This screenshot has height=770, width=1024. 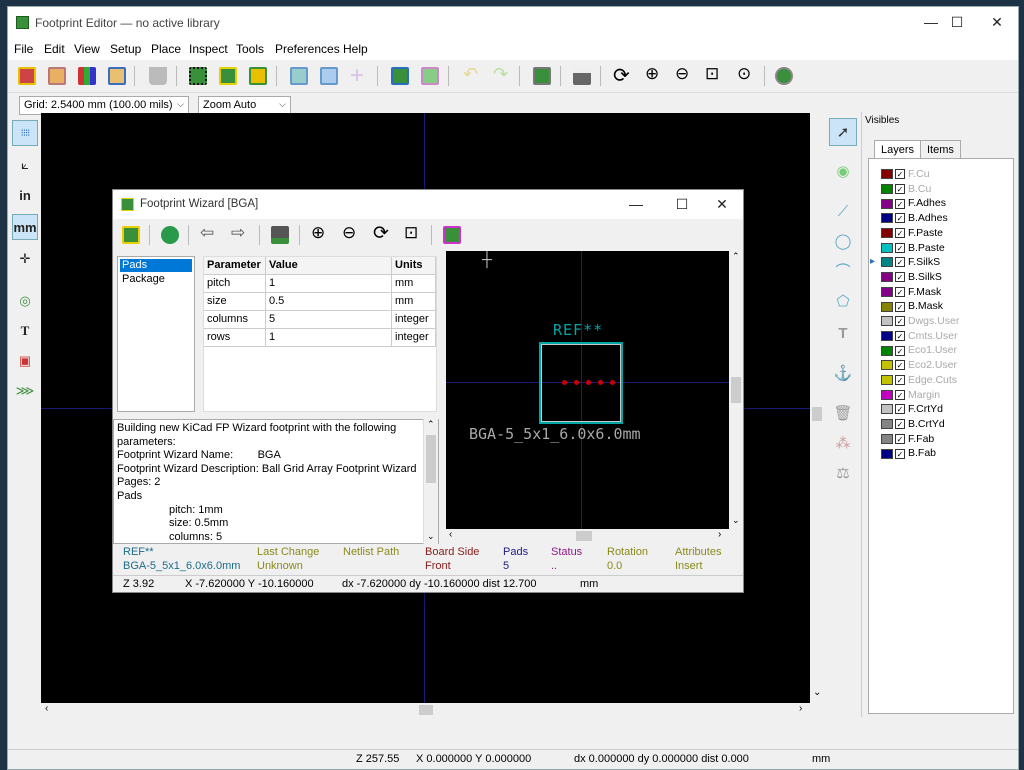 What do you see at coordinates (843, 334) in the screenshot?
I see `add-text-icon: T` at bounding box center [843, 334].